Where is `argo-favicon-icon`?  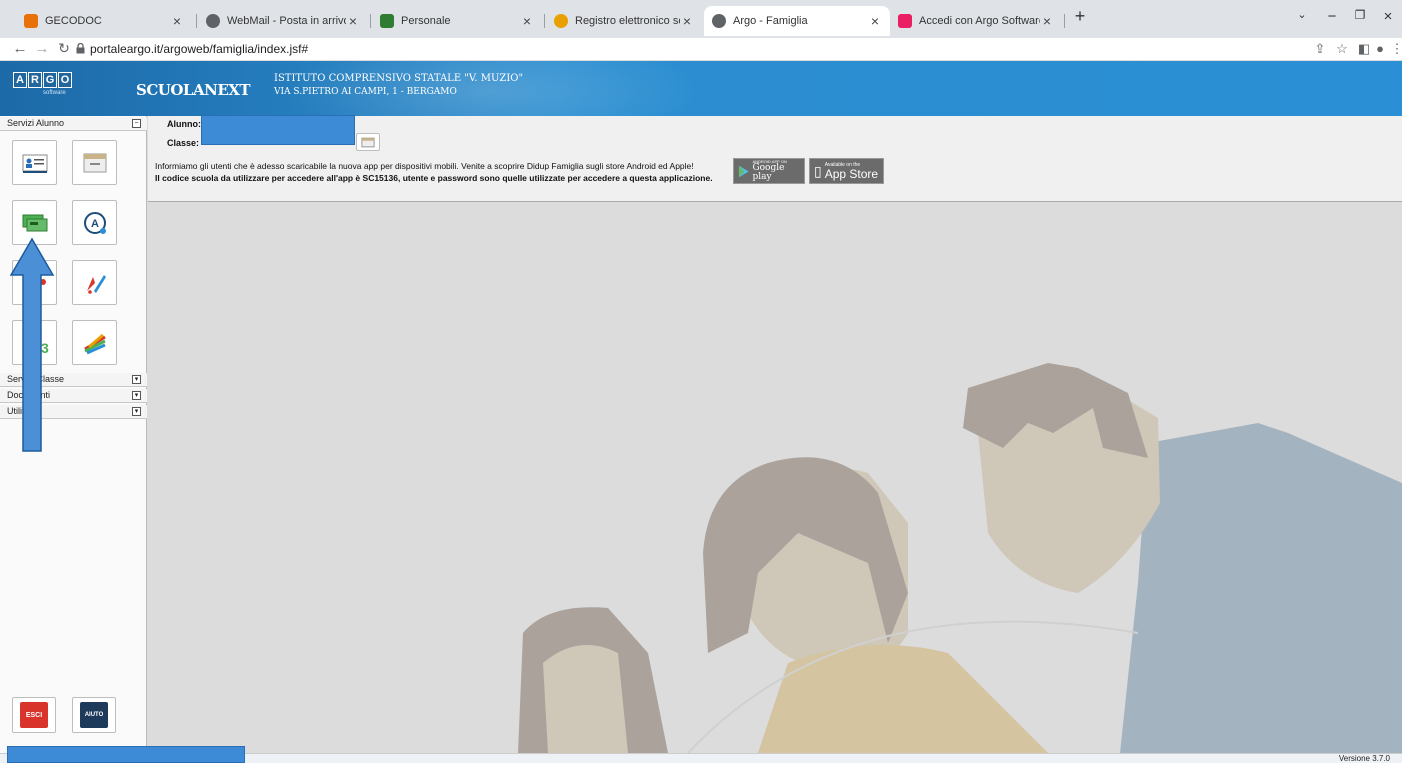 argo-favicon-icon is located at coordinates (905, 21).